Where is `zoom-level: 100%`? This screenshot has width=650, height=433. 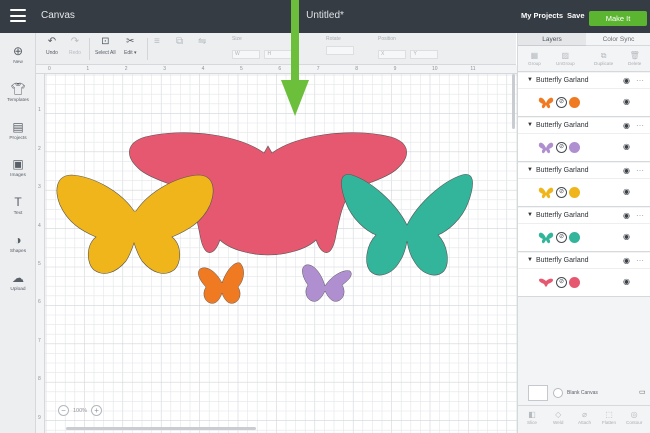 zoom-level: 100% is located at coordinates (80, 410).